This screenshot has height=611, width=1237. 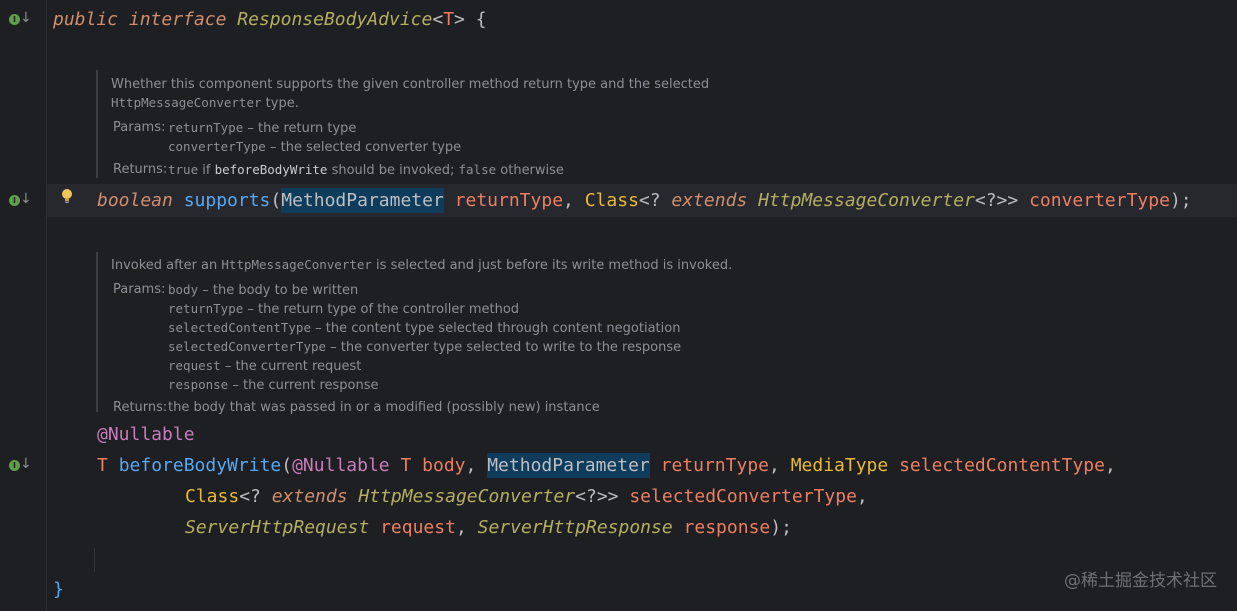 What do you see at coordinates (418, 527) in the screenshot?
I see `param-request: request` at bounding box center [418, 527].